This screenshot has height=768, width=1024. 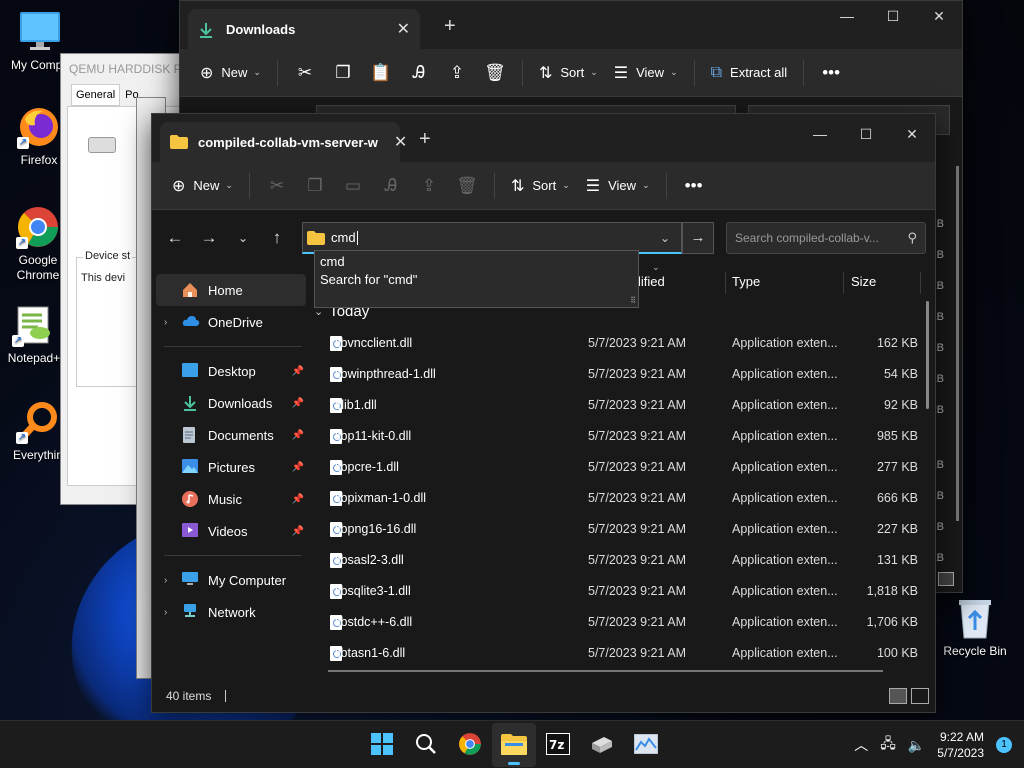 I want to click on volume-icon: 🔈, so click(x=916, y=745).